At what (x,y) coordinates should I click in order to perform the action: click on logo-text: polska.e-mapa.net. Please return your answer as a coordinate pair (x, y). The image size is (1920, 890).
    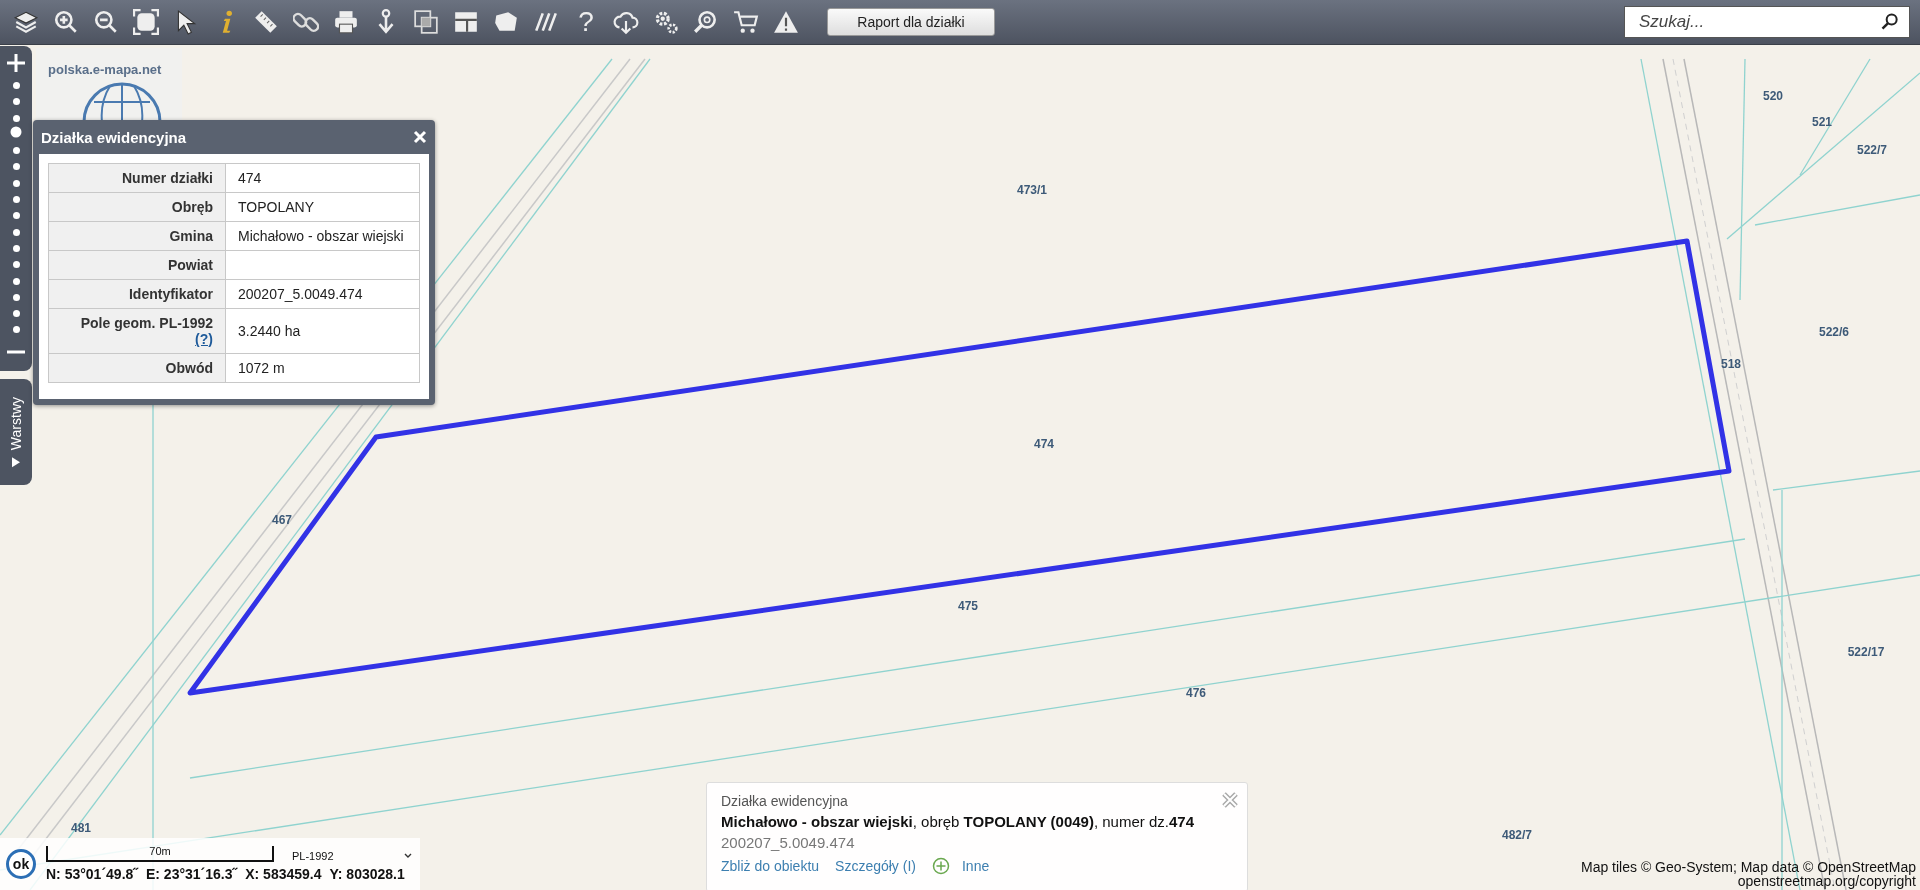
    Looking at the image, I should click on (105, 69).